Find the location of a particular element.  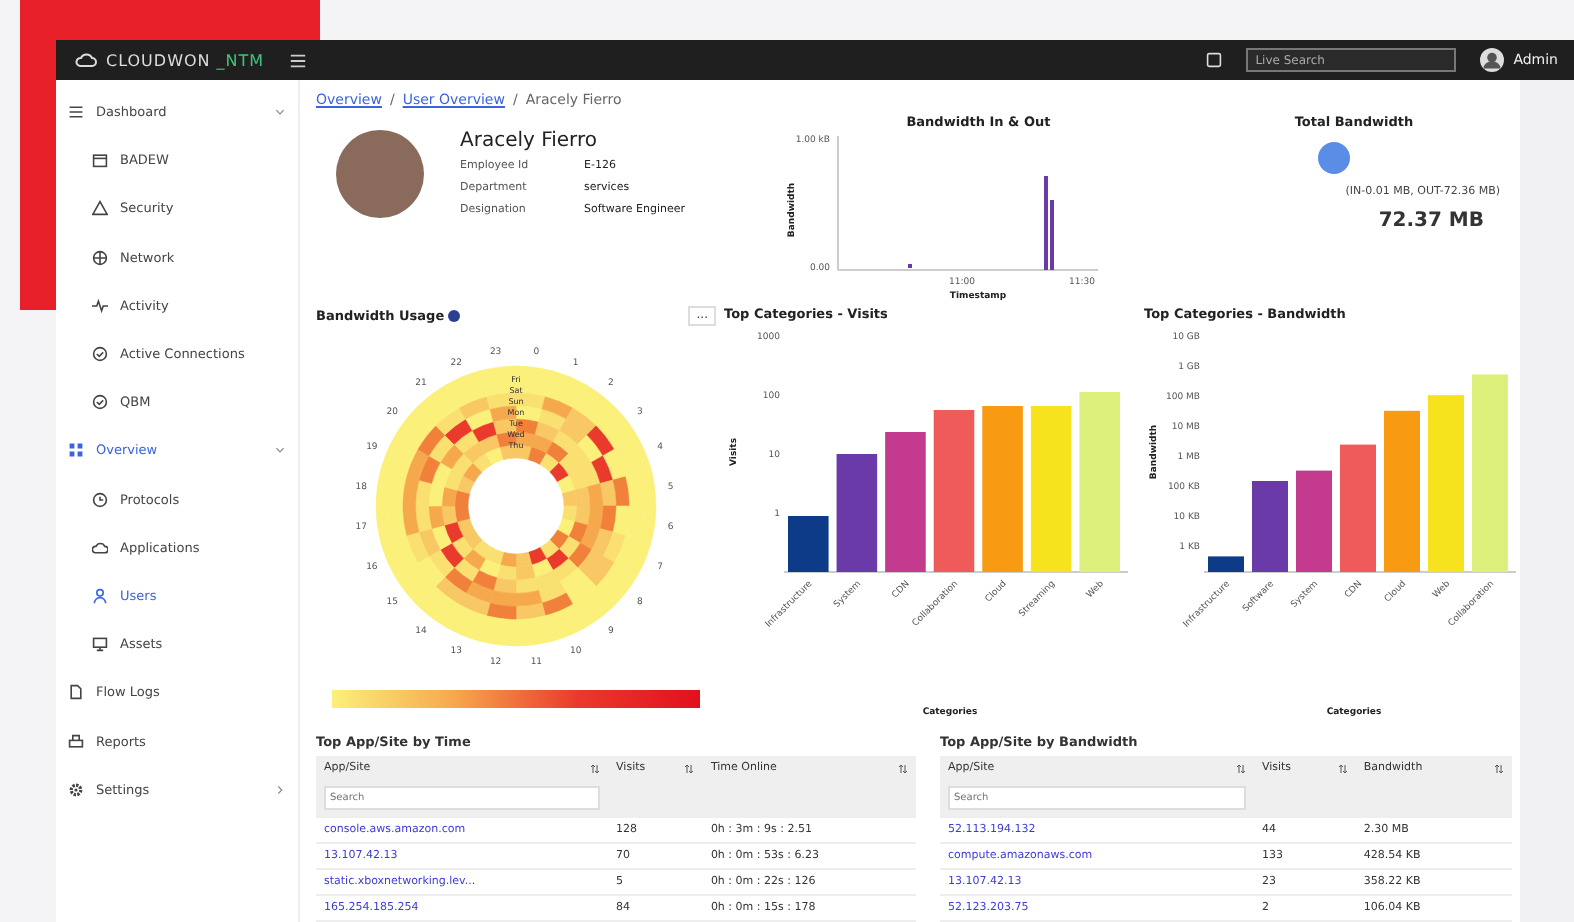

warning-icon is located at coordinates (100, 208).